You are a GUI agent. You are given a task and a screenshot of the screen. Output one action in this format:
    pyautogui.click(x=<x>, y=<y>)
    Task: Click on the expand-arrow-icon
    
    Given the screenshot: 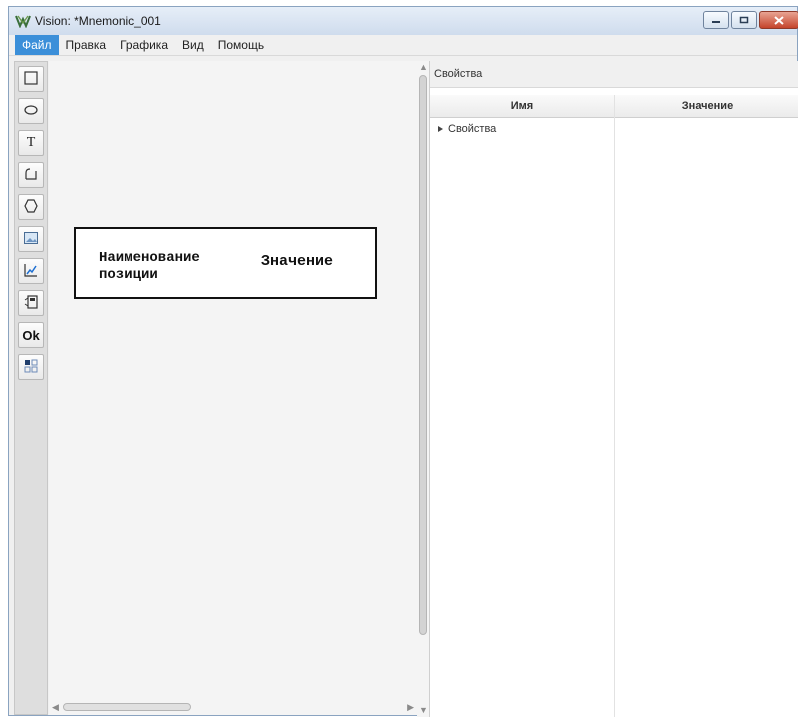 What is the action you would take?
    pyautogui.click(x=440, y=129)
    